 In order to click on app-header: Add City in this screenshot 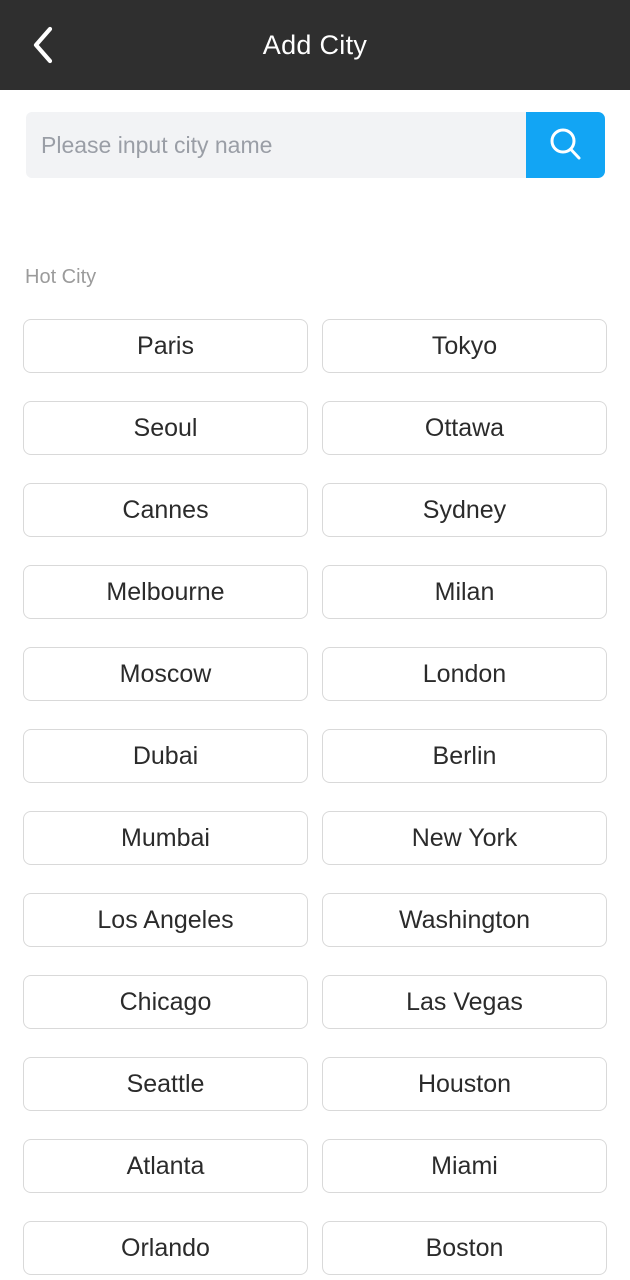, I will do `click(315, 45)`.